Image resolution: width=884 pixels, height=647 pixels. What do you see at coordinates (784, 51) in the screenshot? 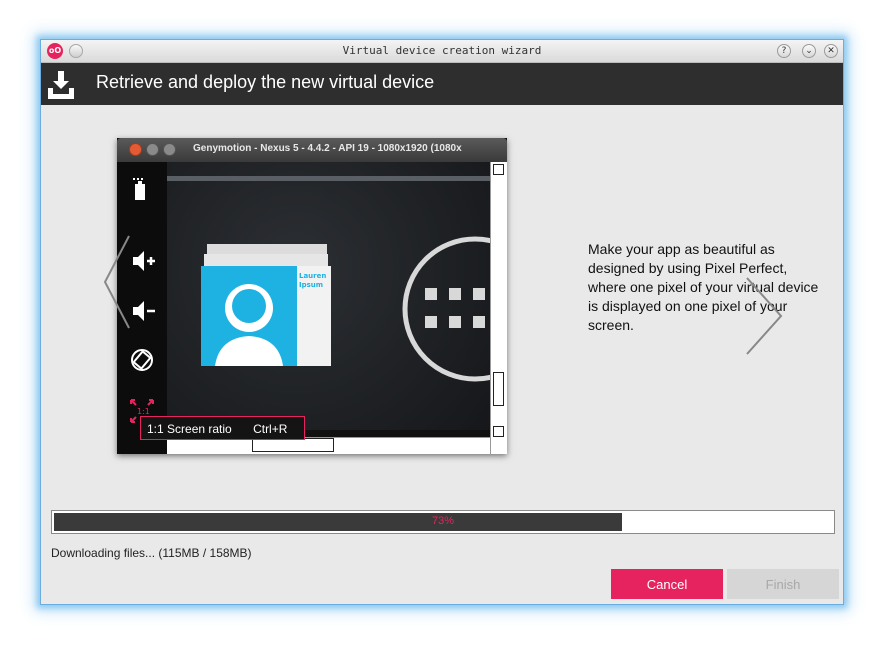
I see `help-button: ?` at bounding box center [784, 51].